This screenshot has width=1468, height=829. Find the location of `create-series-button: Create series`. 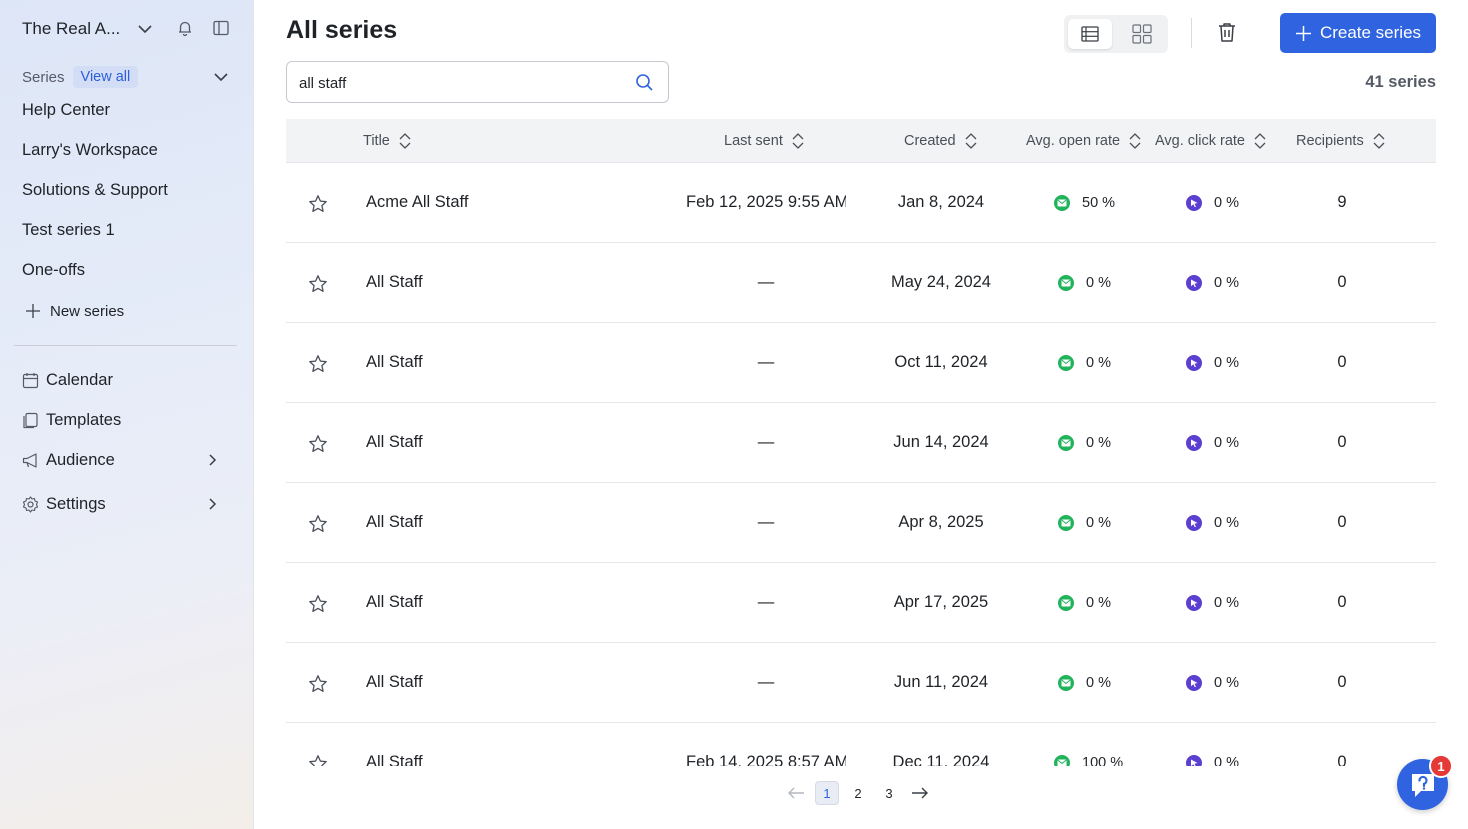

create-series-button: Create series is located at coordinates (1358, 33).